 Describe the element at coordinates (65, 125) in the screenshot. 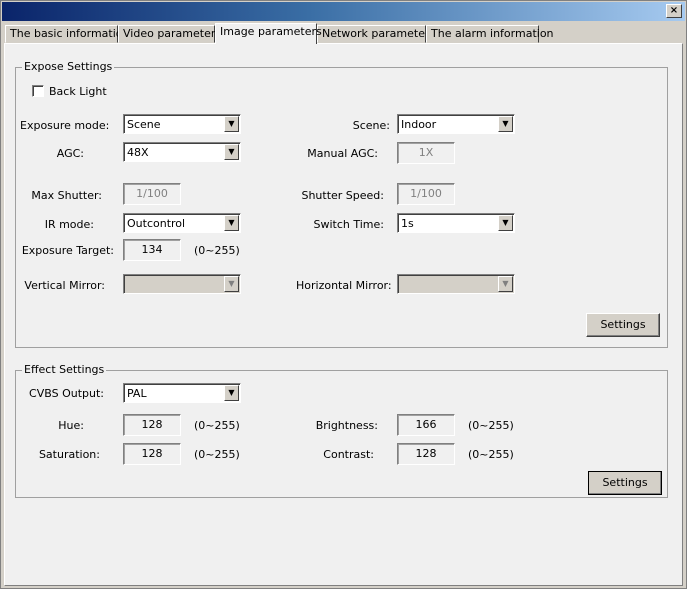

I see `exposure-mode-label: Exposure mode:` at that location.